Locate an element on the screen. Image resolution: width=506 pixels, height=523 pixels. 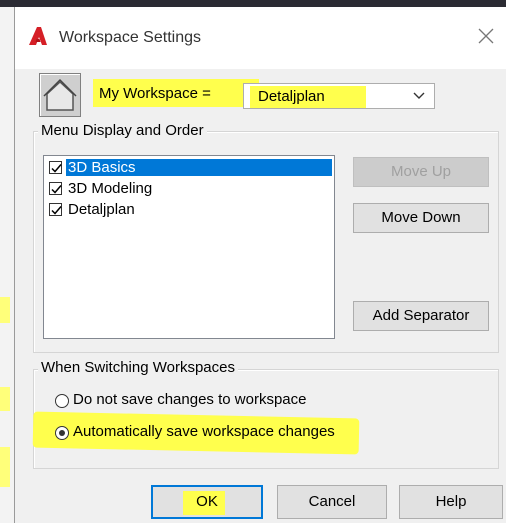
radio-label: Do not save changes to workspace is located at coordinates (190, 399).